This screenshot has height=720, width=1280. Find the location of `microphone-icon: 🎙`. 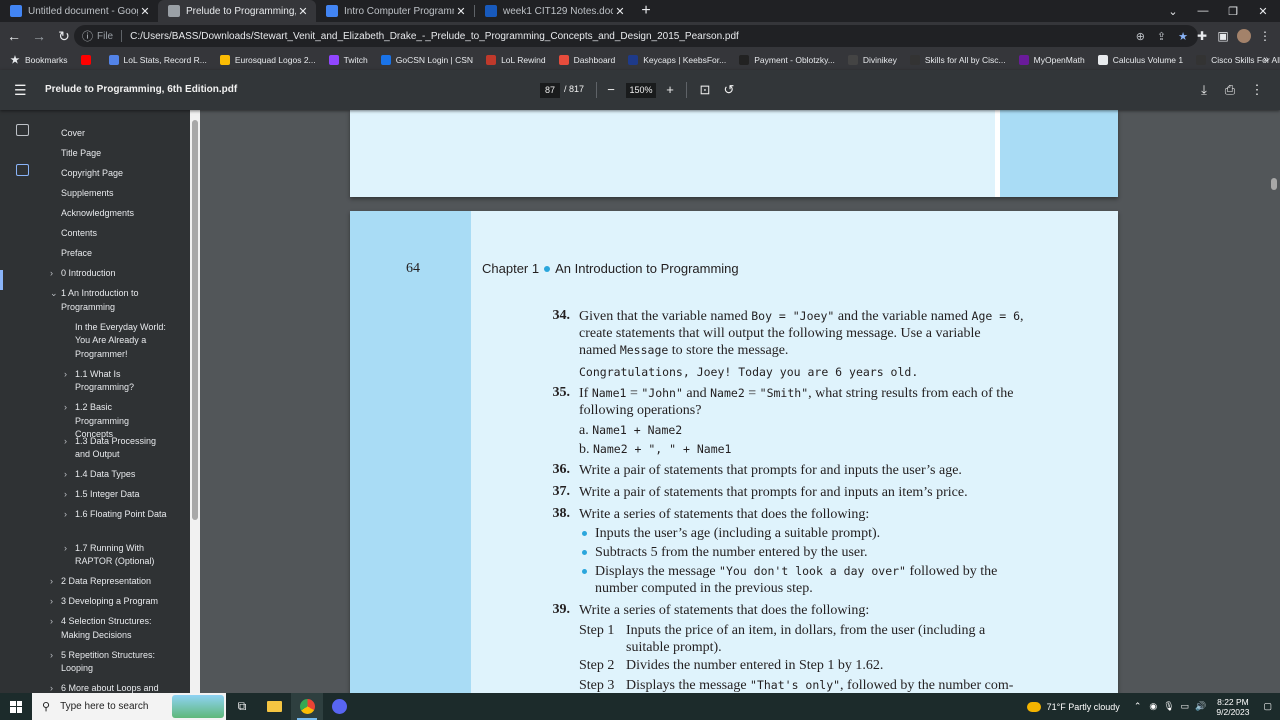

microphone-icon: 🎙 is located at coordinates (1168, 706).